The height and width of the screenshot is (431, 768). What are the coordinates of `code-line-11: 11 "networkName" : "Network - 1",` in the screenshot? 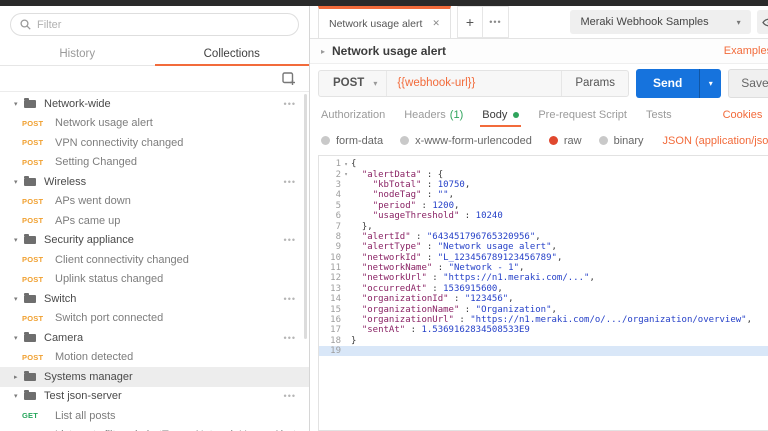 It's located at (543, 268).